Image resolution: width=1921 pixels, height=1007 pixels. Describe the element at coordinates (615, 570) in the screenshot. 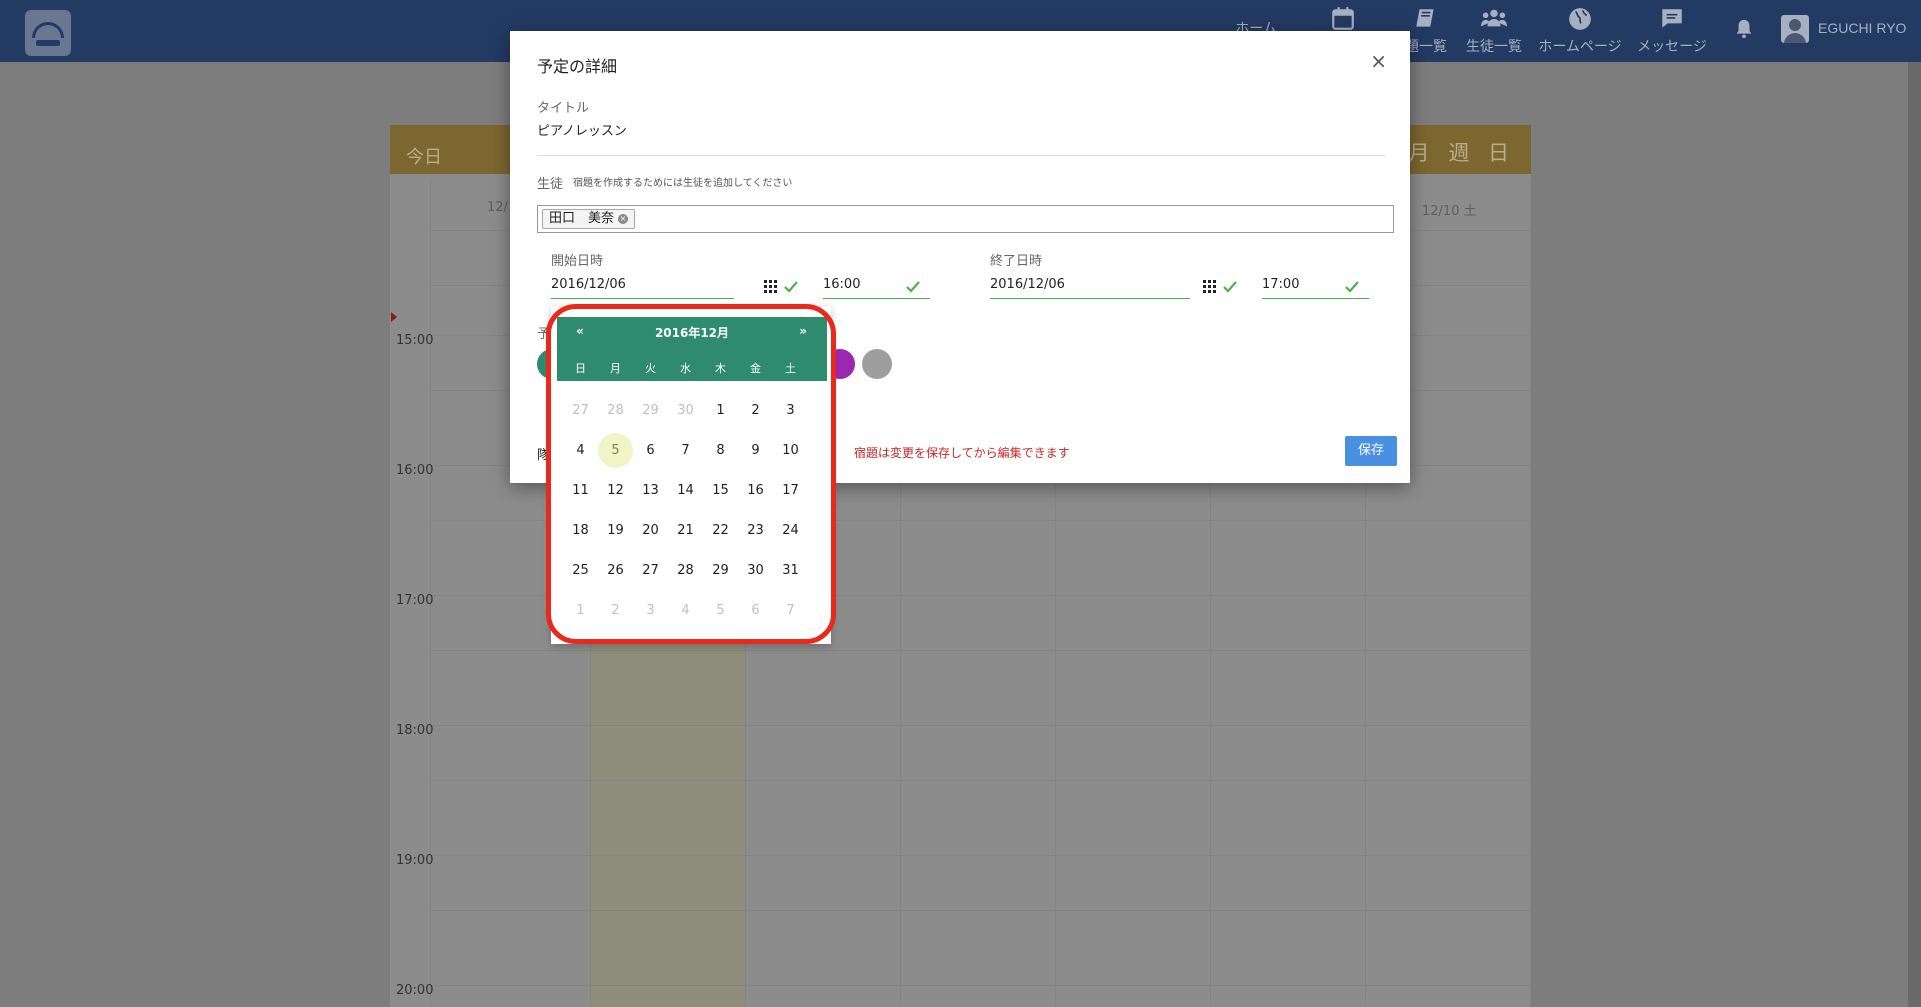

I see `datepicker-day: 26` at that location.